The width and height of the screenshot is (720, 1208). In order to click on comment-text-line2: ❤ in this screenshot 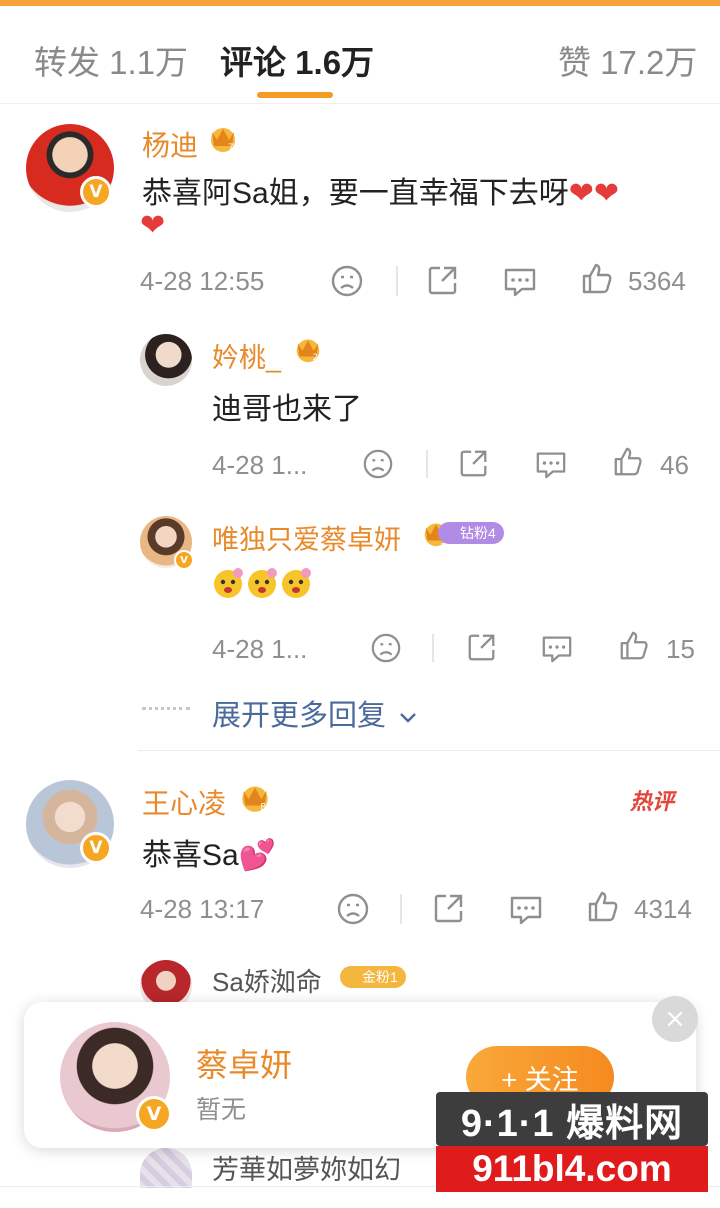, I will do `click(153, 225)`.